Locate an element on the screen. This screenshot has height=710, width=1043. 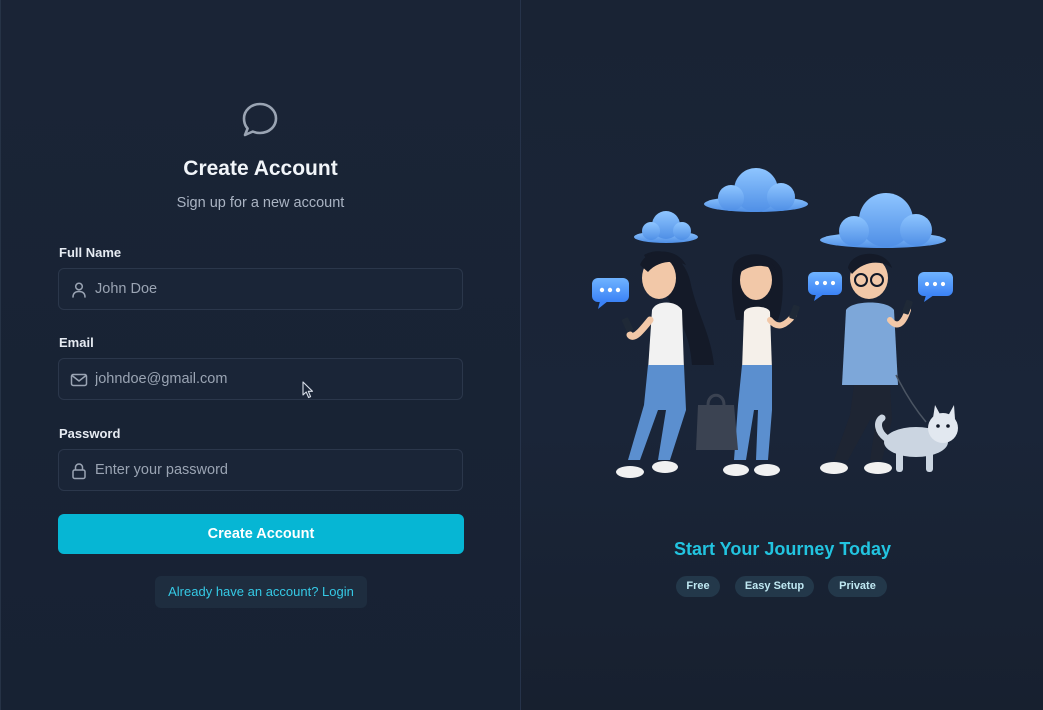
email-field is located at coordinates (260, 379).